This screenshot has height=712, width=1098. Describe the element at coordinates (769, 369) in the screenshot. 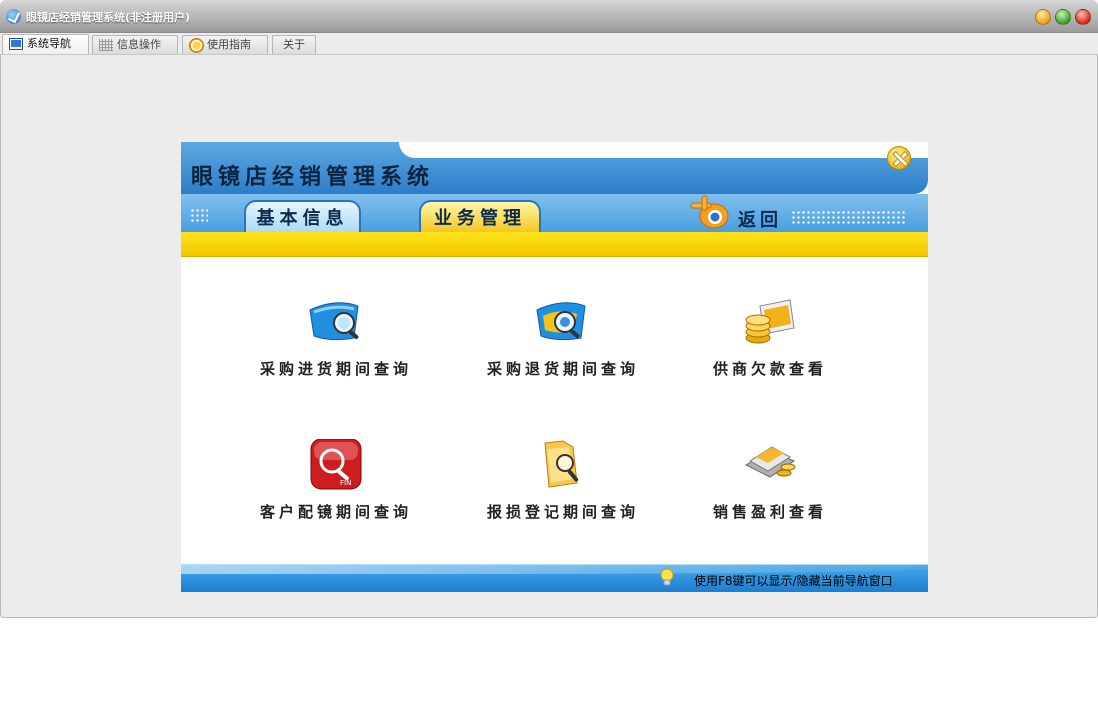

I see `item-label: 供商欠款查看` at that location.